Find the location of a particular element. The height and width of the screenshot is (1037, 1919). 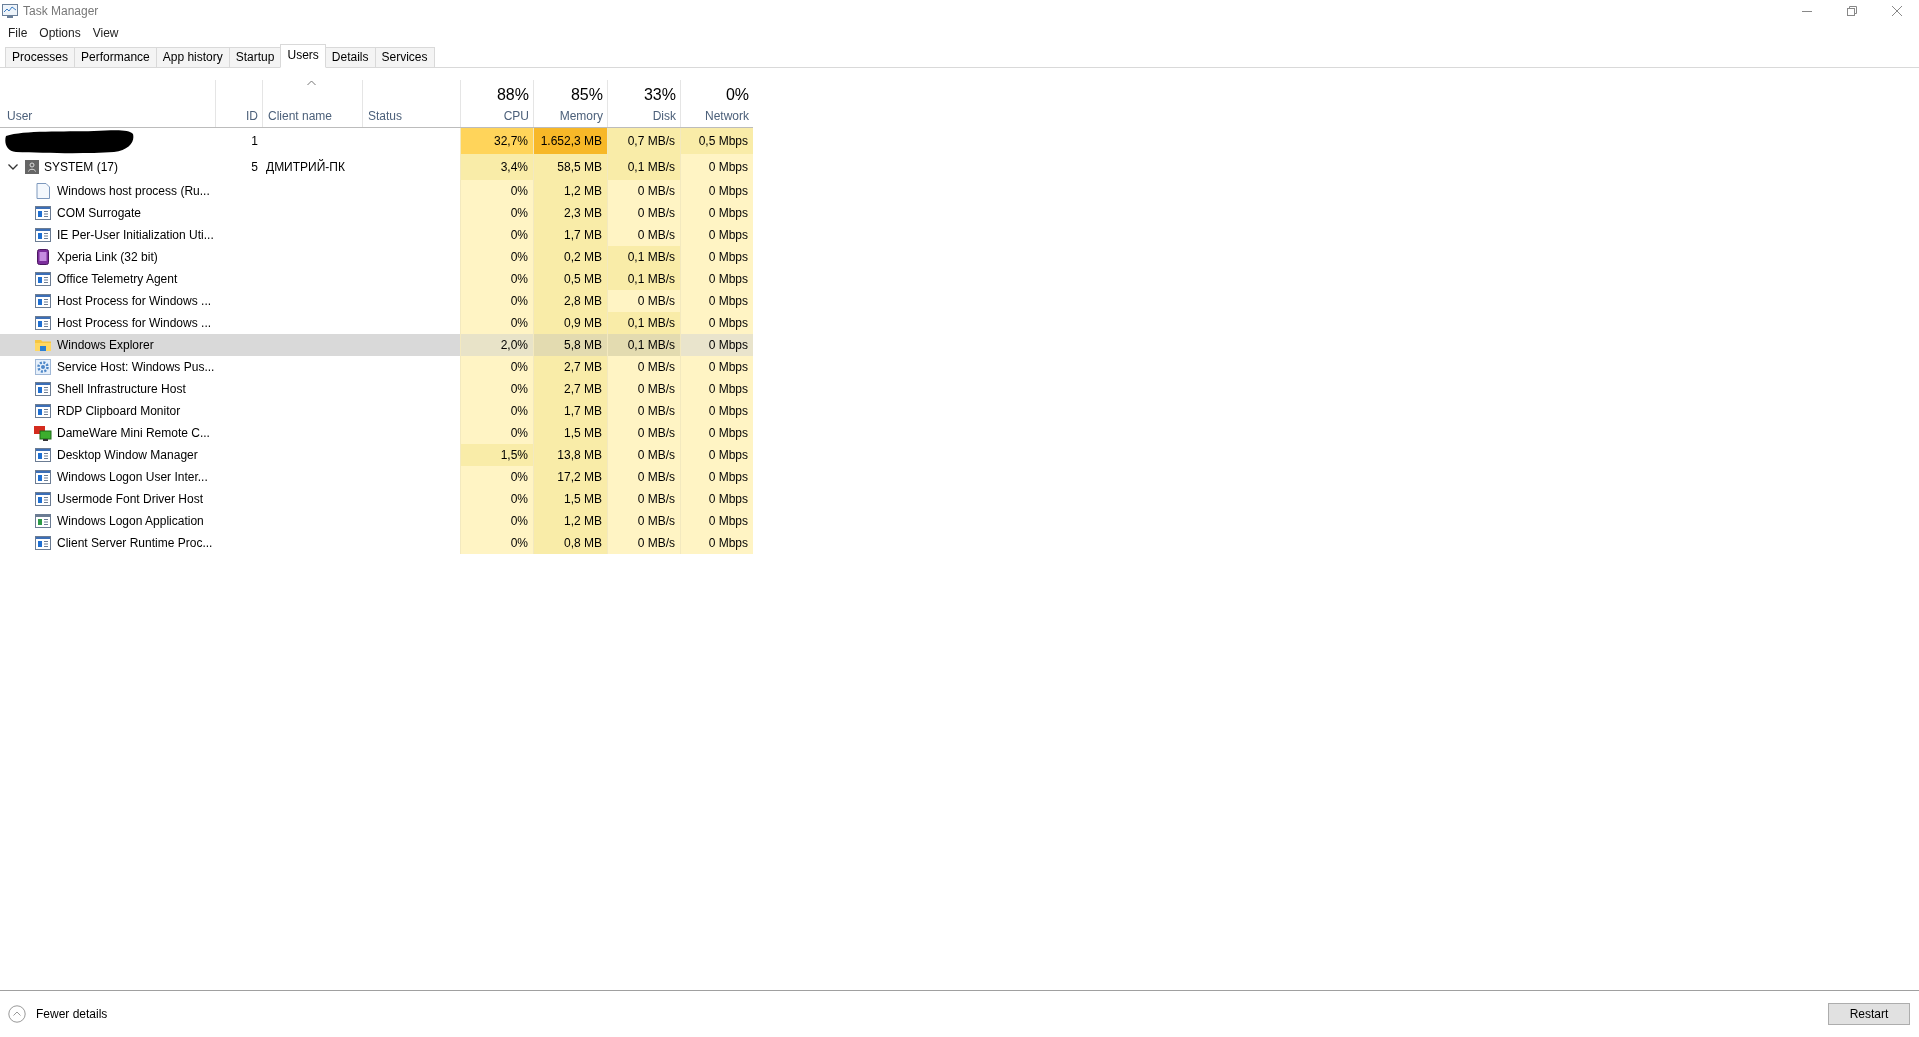

table-cell: 2,7 MB is located at coordinates (570, 367).